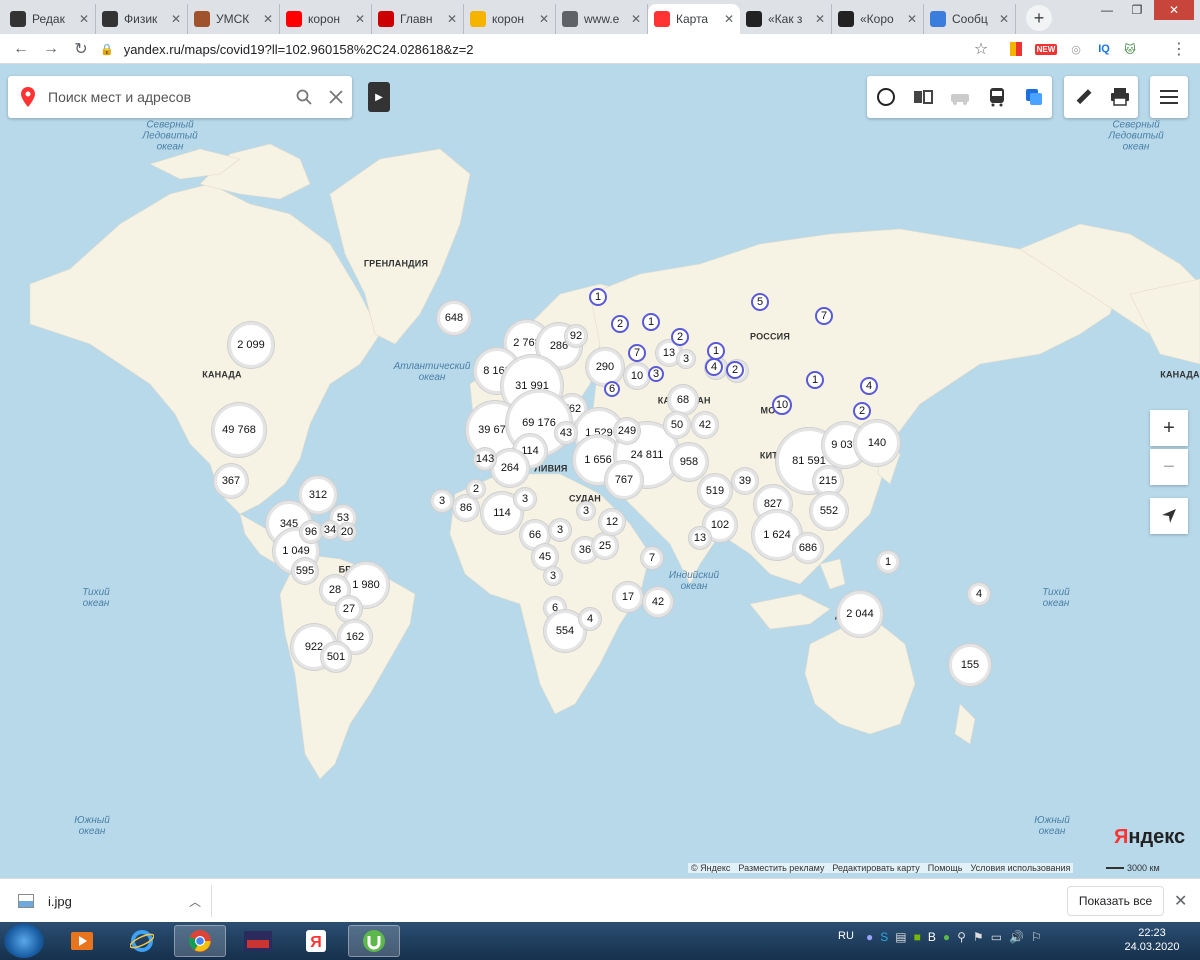 The image size is (1200, 960). I want to click on forward-button: →, so click(51, 49).